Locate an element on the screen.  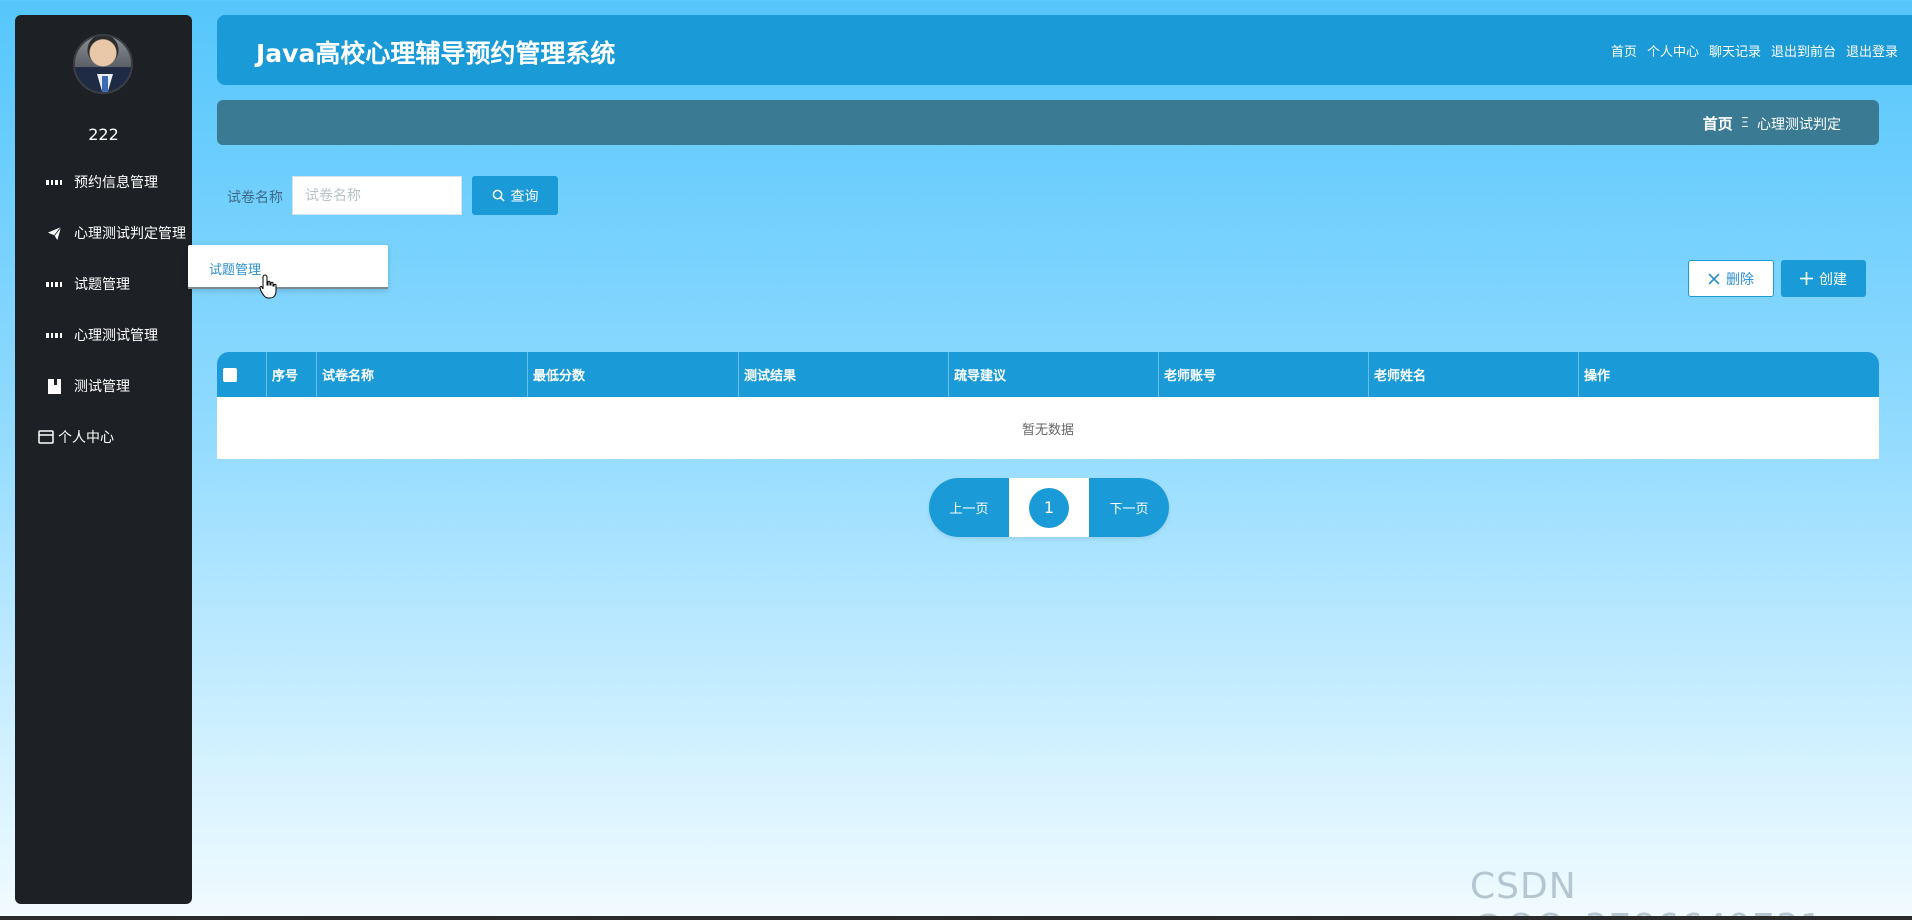
select-all-checkbox is located at coordinates (230, 374).